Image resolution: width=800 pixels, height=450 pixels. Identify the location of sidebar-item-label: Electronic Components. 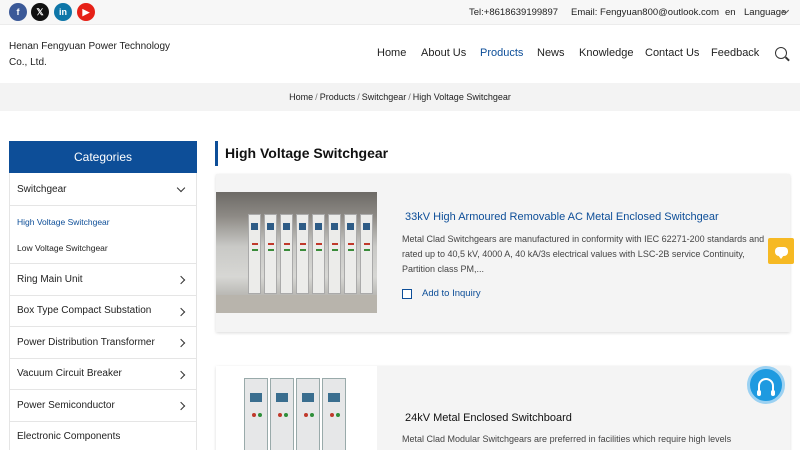
(69, 437).